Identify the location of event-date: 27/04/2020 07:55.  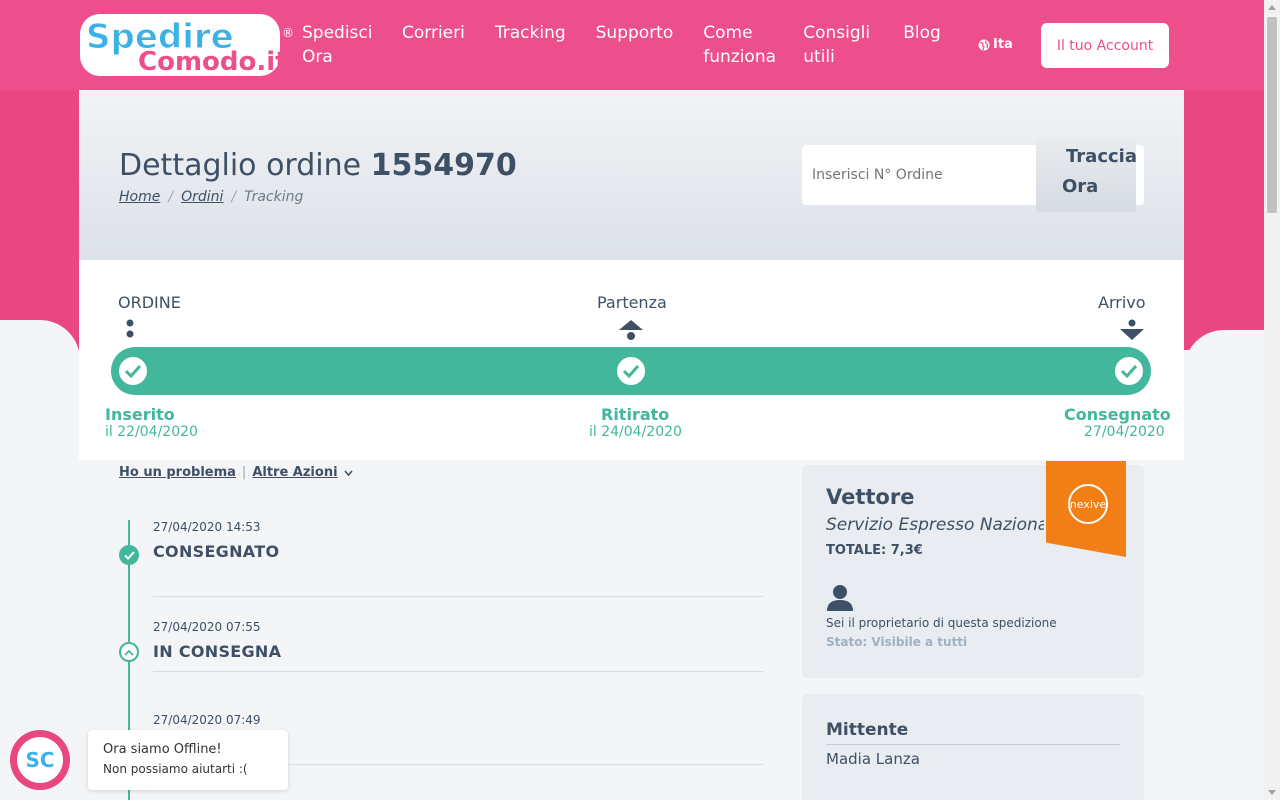
(207, 627).